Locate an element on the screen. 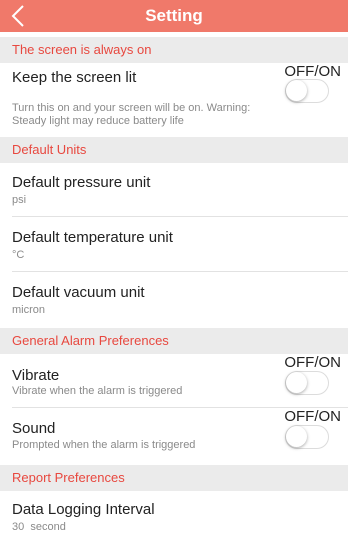 Image resolution: width=348 pixels, height=539 pixels. temperature-unit-value: °C is located at coordinates (18, 255).